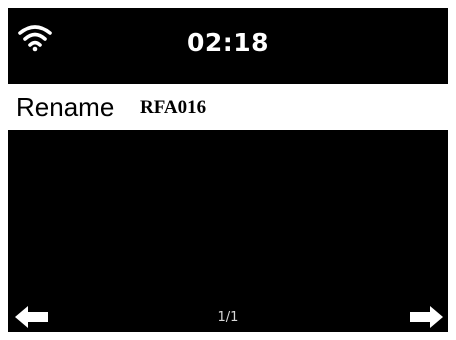 The image size is (456, 340). I want to click on page-indicator: 1/1, so click(228, 317).